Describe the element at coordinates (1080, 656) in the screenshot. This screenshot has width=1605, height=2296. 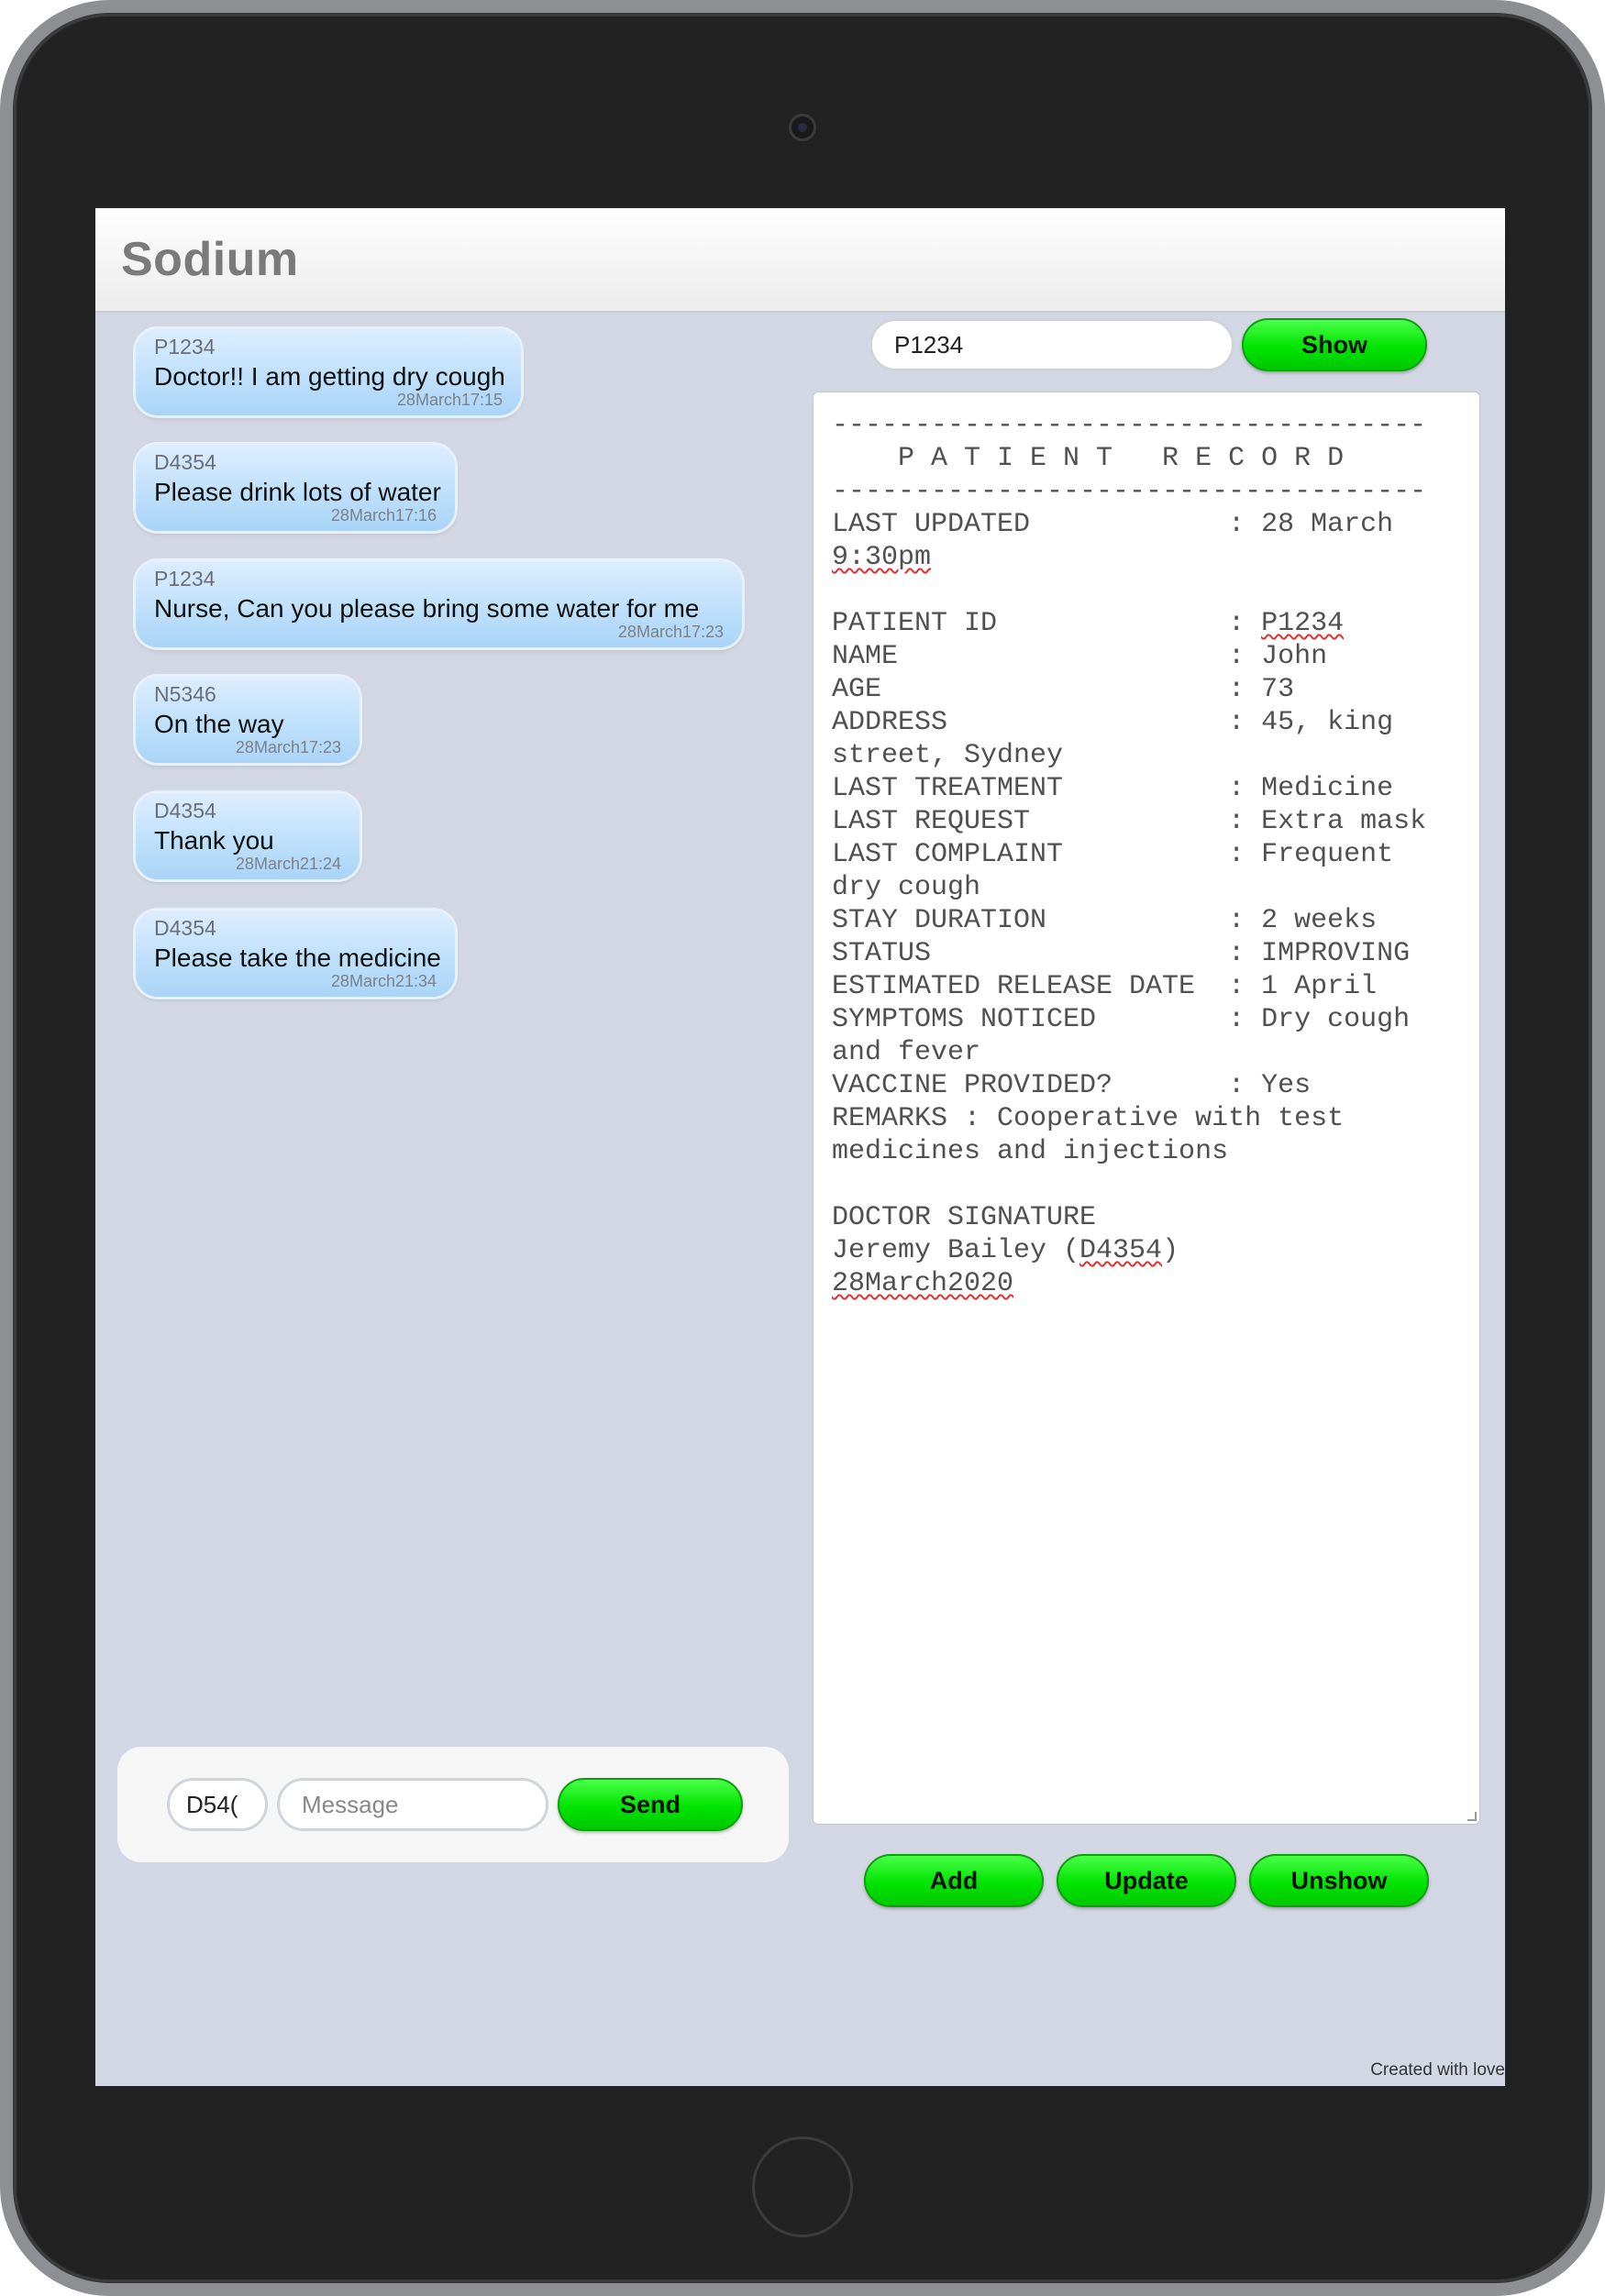
I see `record-name: NAME : John` at that location.